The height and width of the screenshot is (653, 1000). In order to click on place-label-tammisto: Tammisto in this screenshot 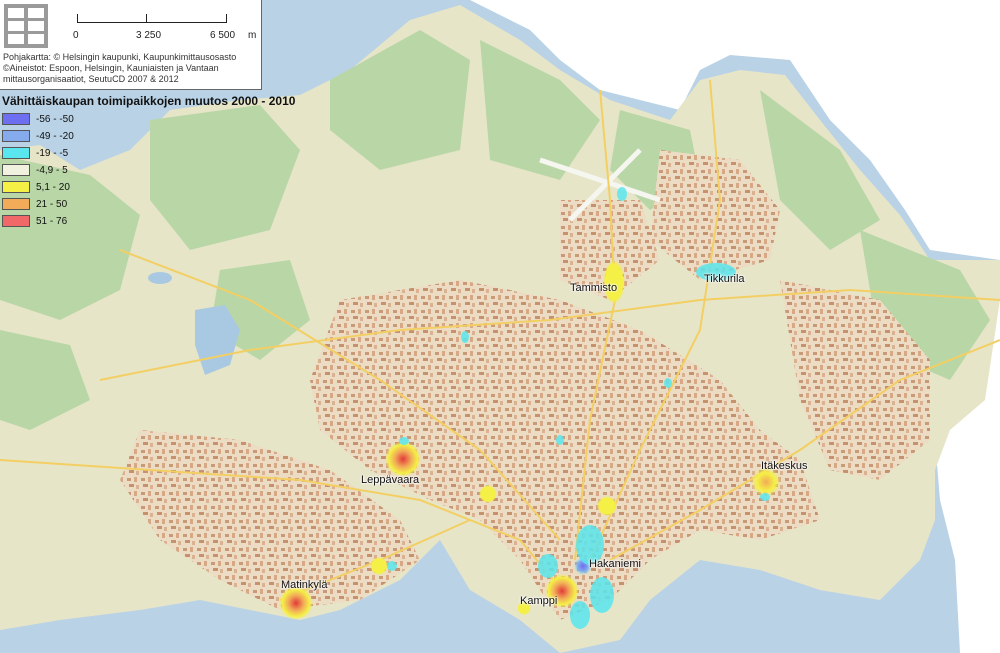, I will do `click(594, 288)`.